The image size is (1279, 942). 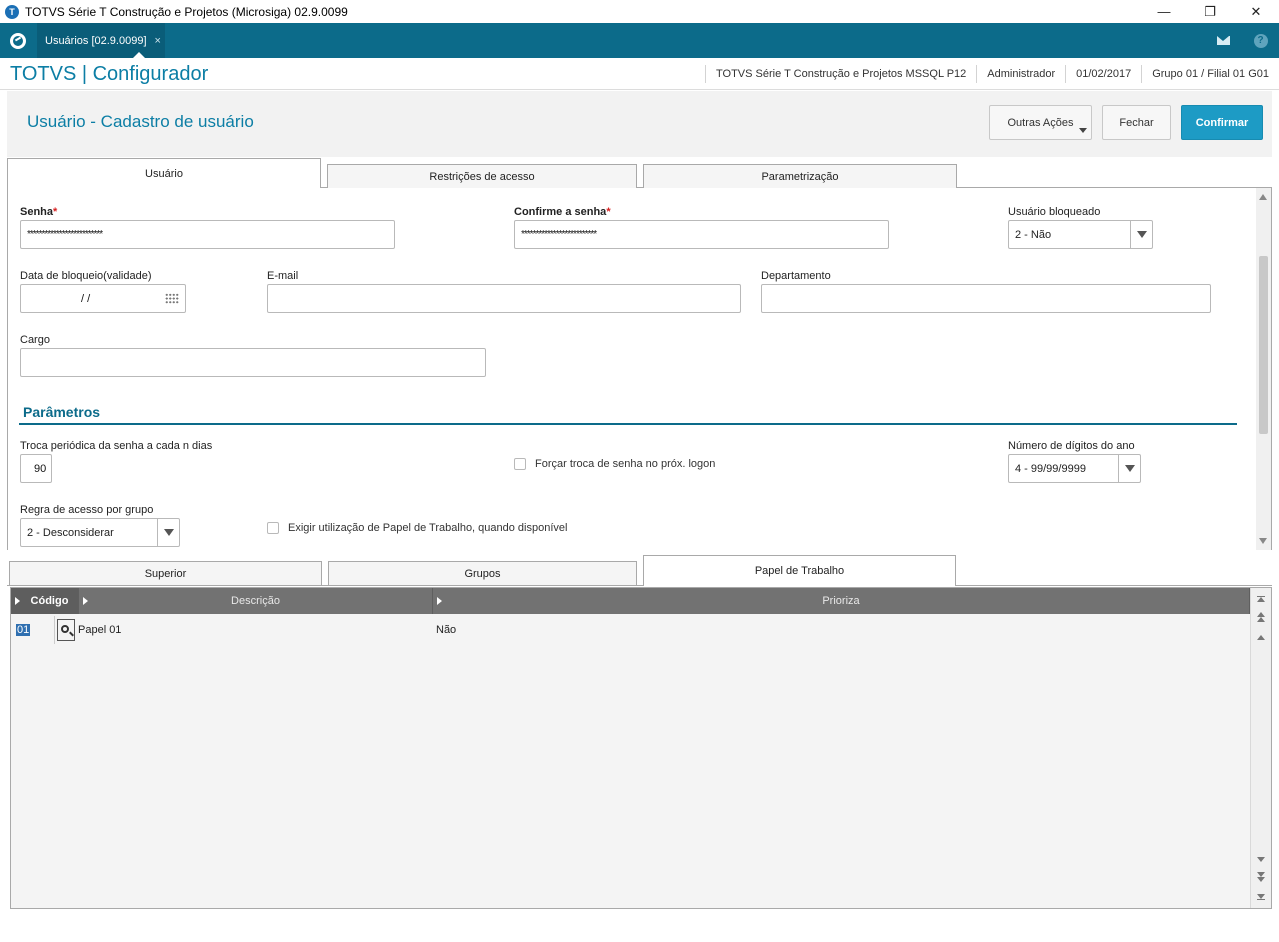 I want to click on digitos-ano-select: 4 - 99/99/9999, so click(x=1074, y=468).